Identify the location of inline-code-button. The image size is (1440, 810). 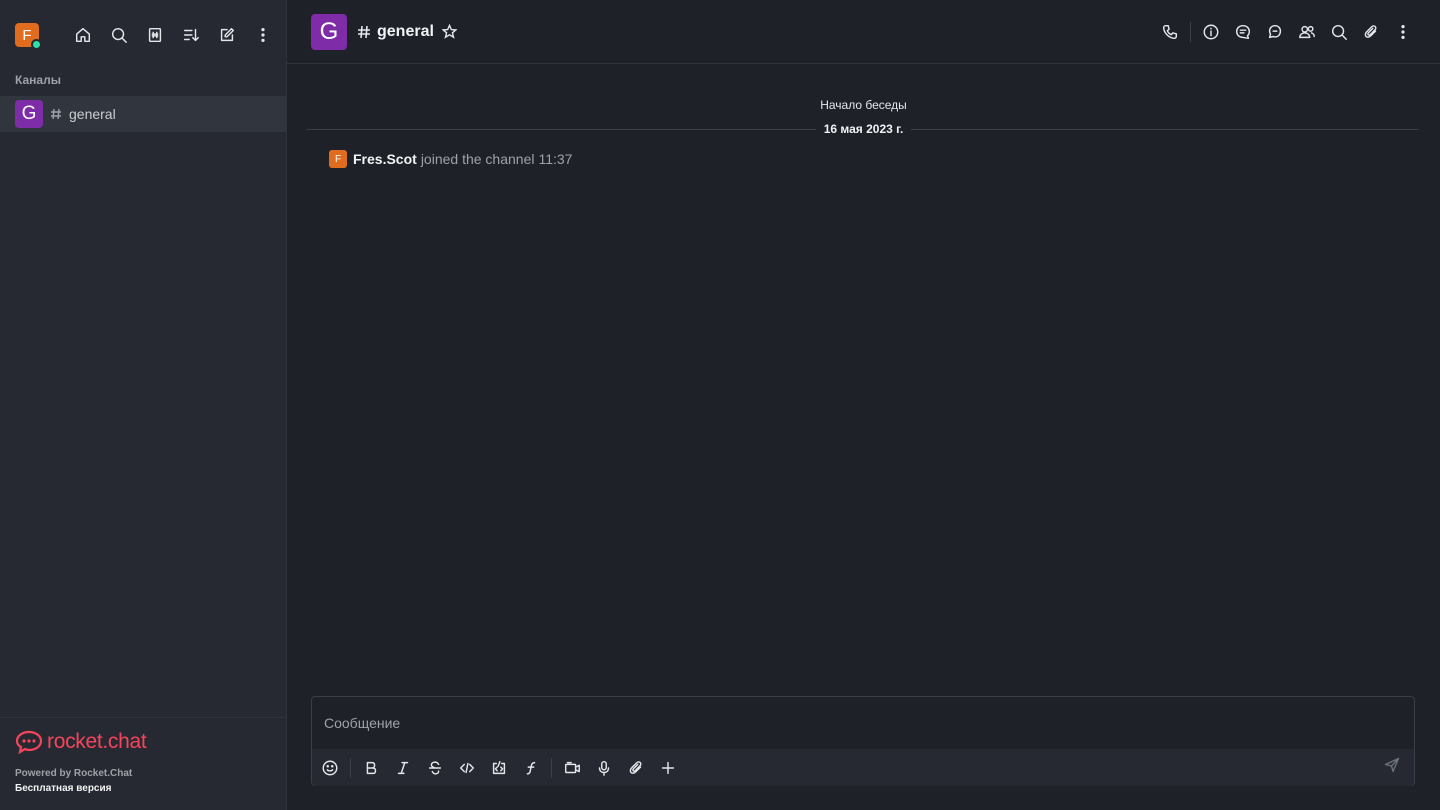
(467, 768).